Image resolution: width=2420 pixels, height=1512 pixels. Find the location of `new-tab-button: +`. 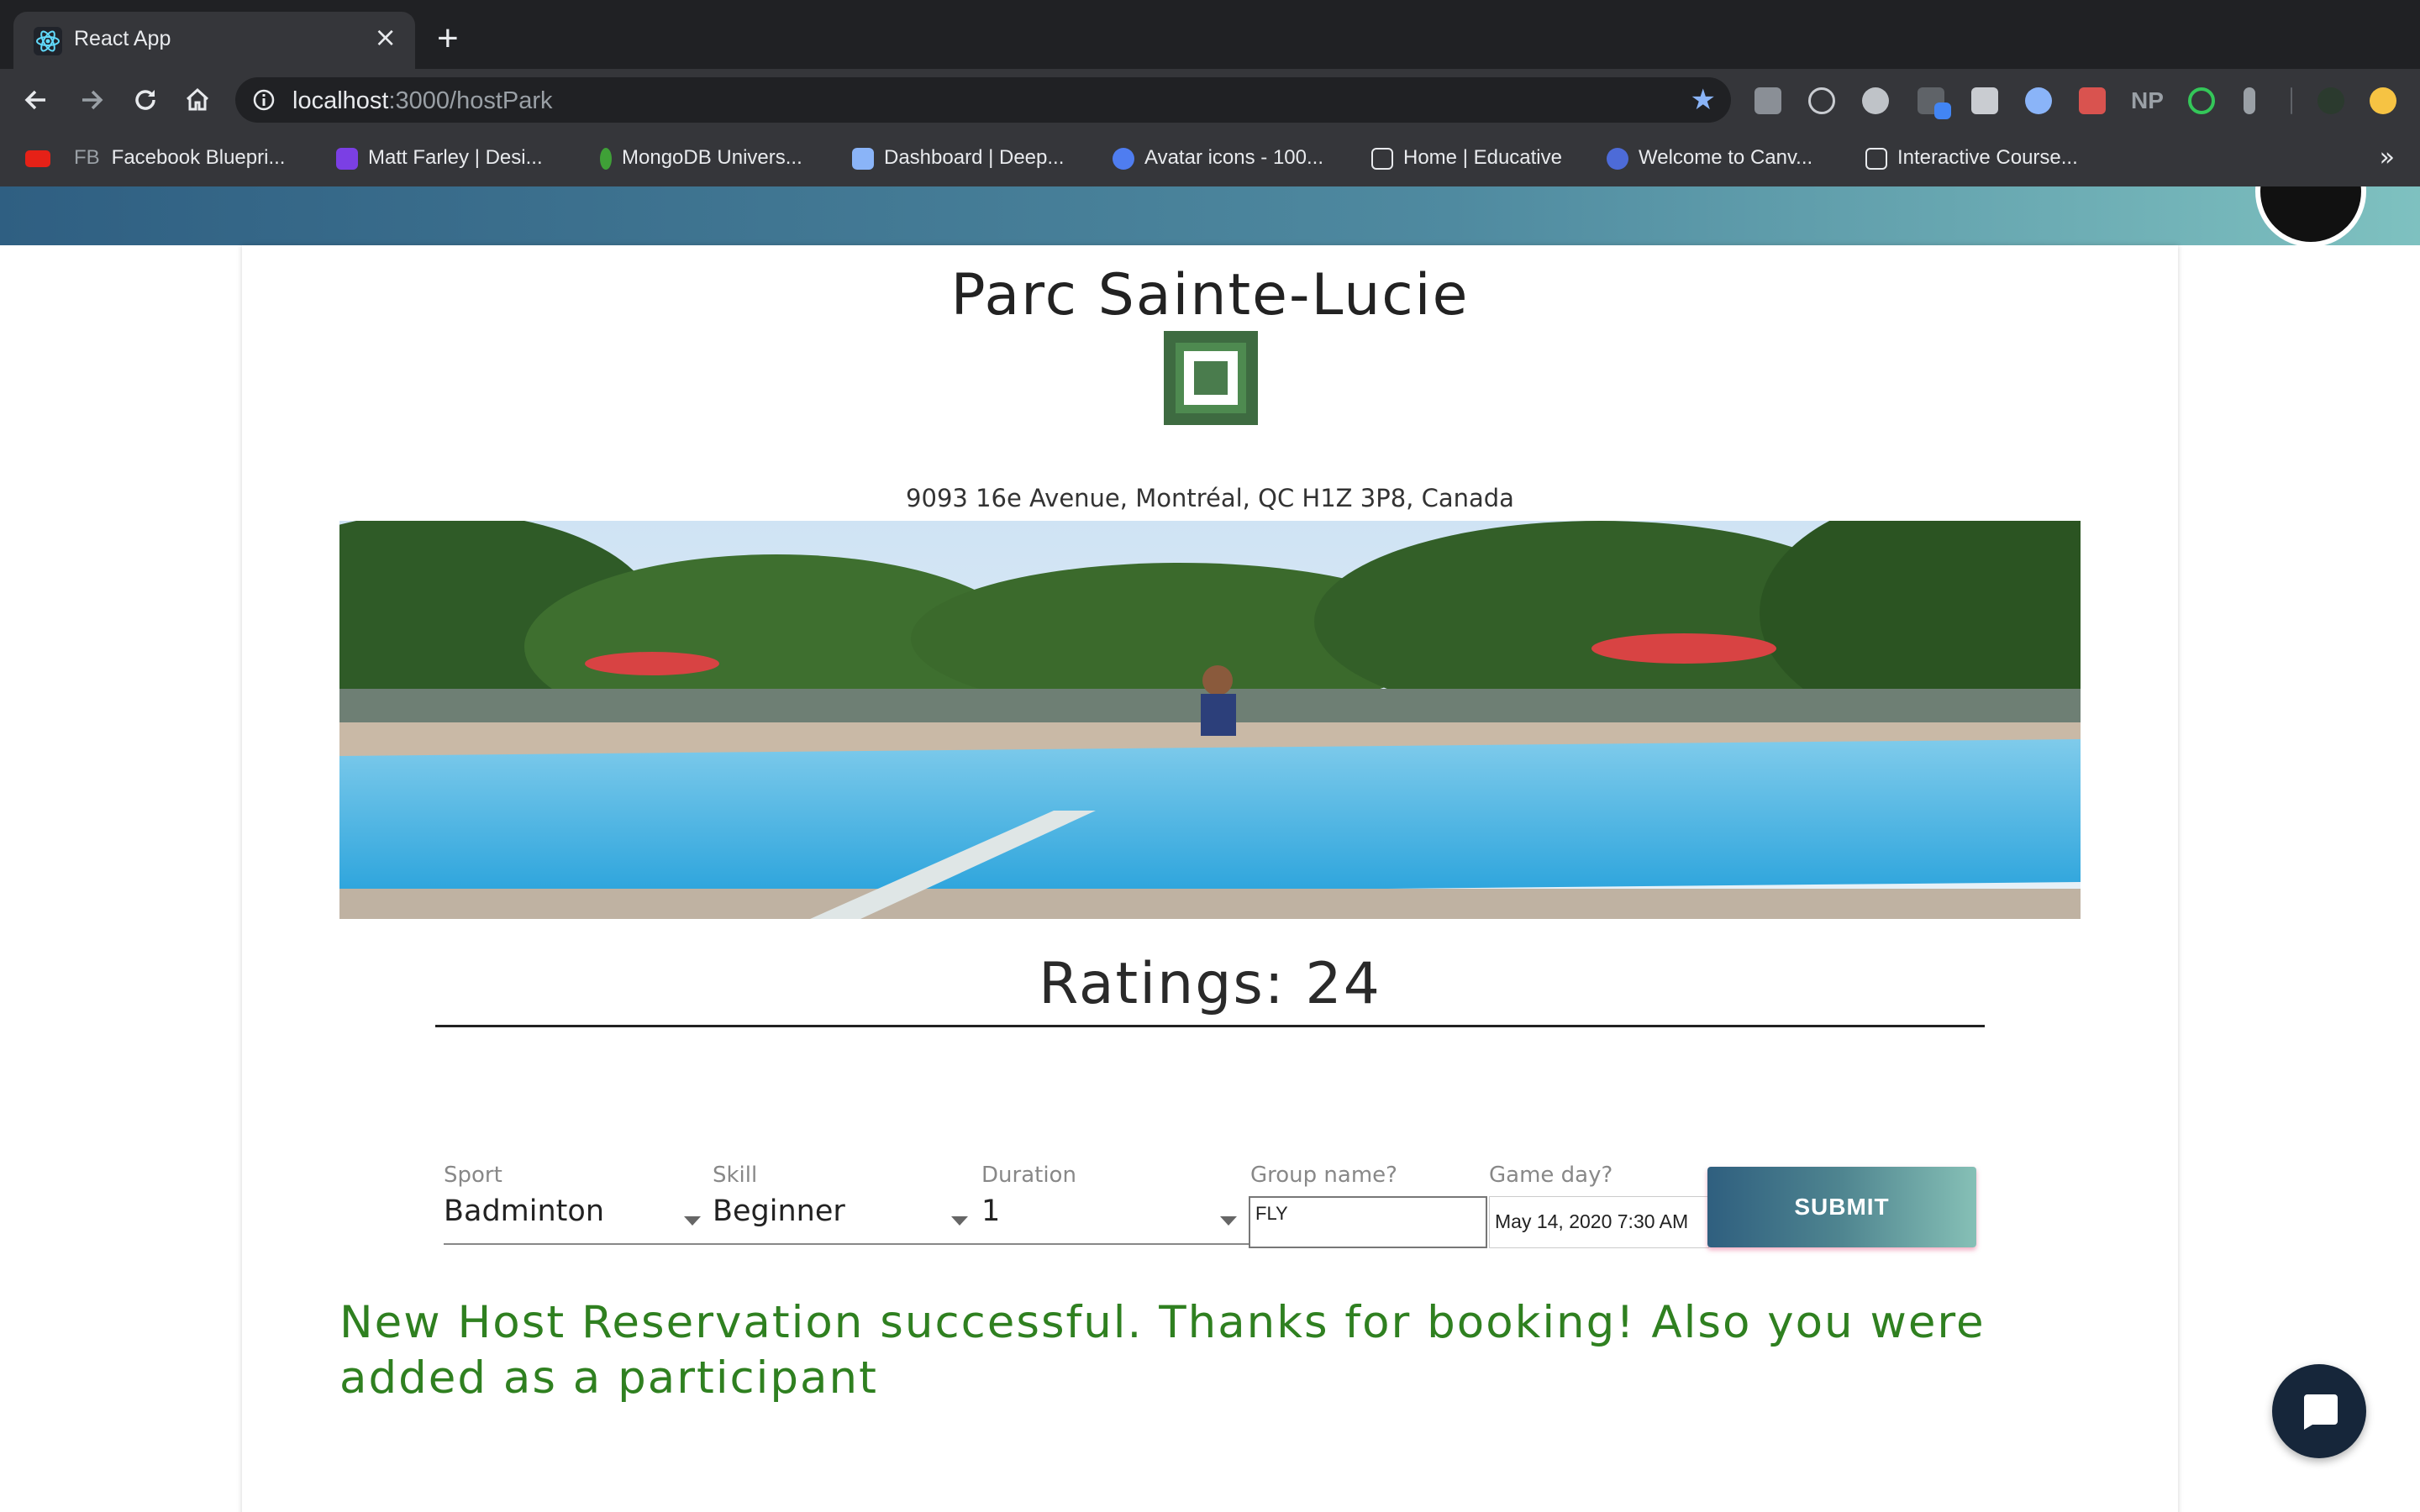

new-tab-button: + is located at coordinates (448, 38).